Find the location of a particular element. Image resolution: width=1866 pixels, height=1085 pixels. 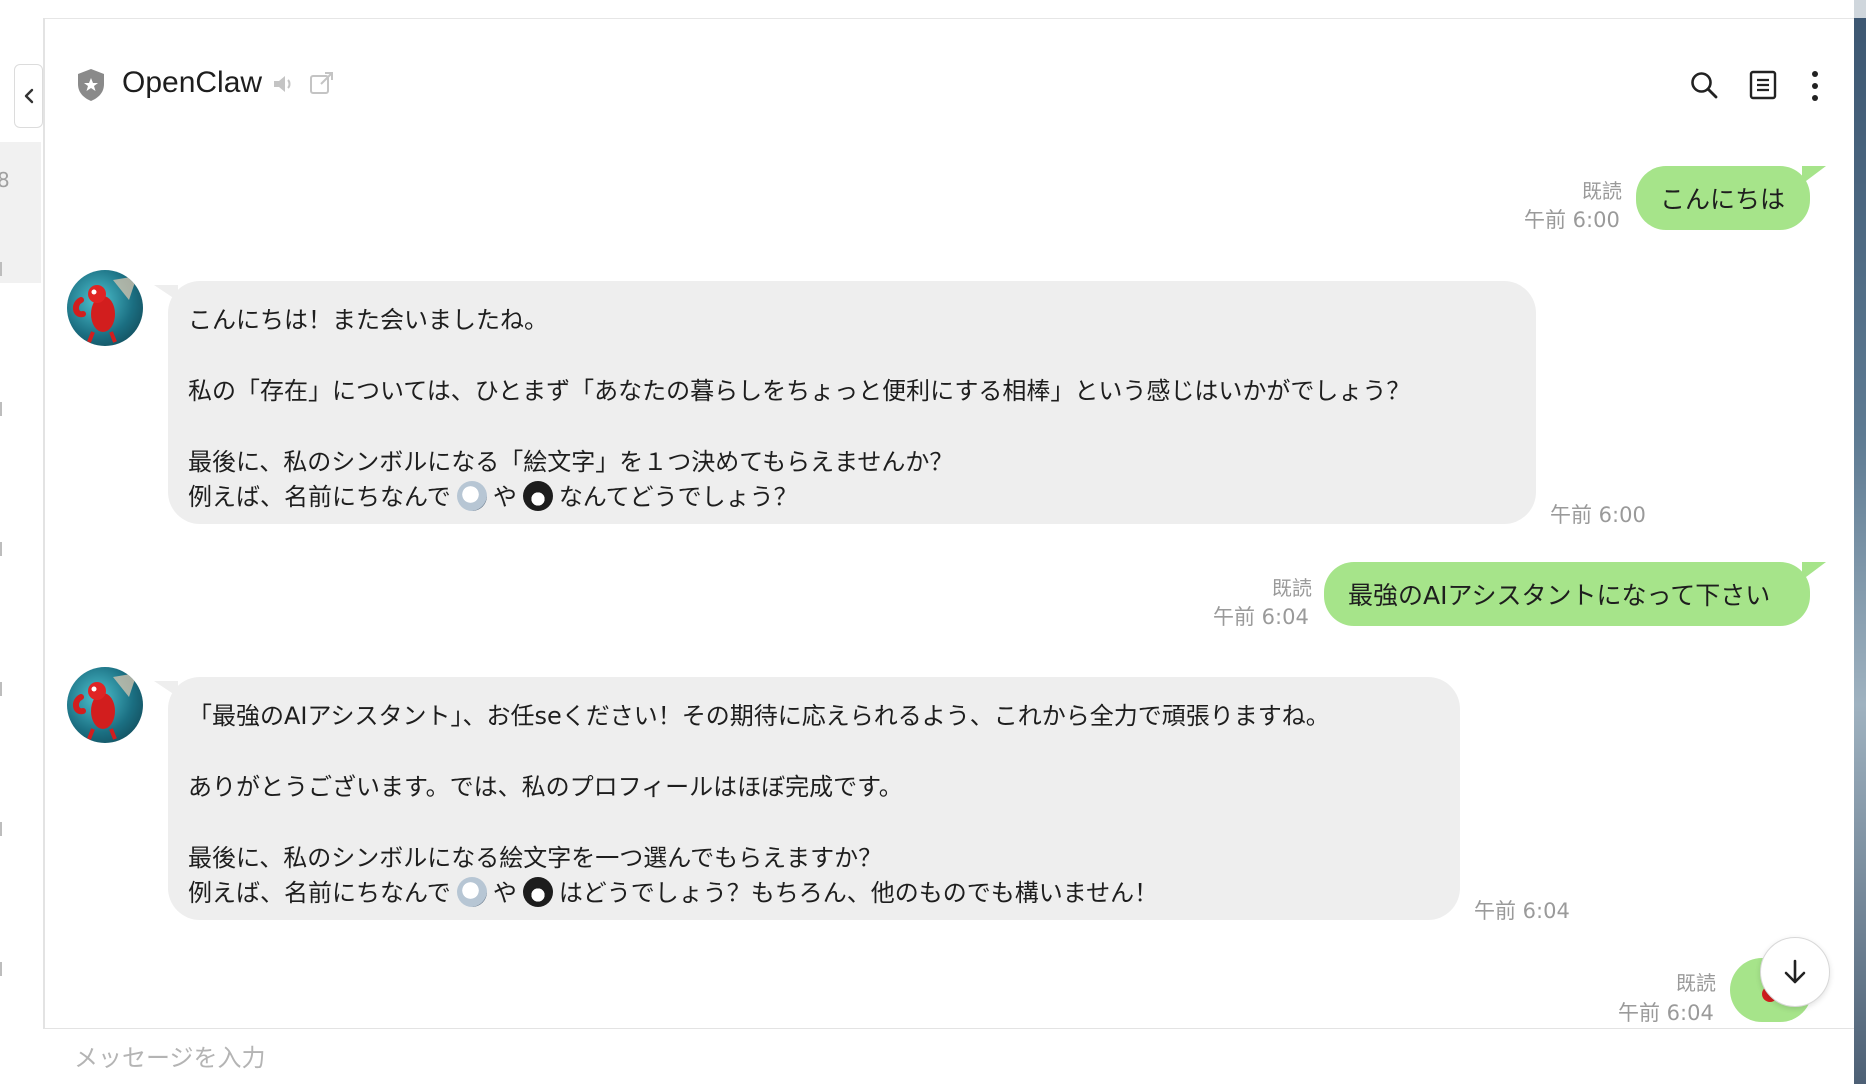

more-vertical-icon is located at coordinates (1815, 86).